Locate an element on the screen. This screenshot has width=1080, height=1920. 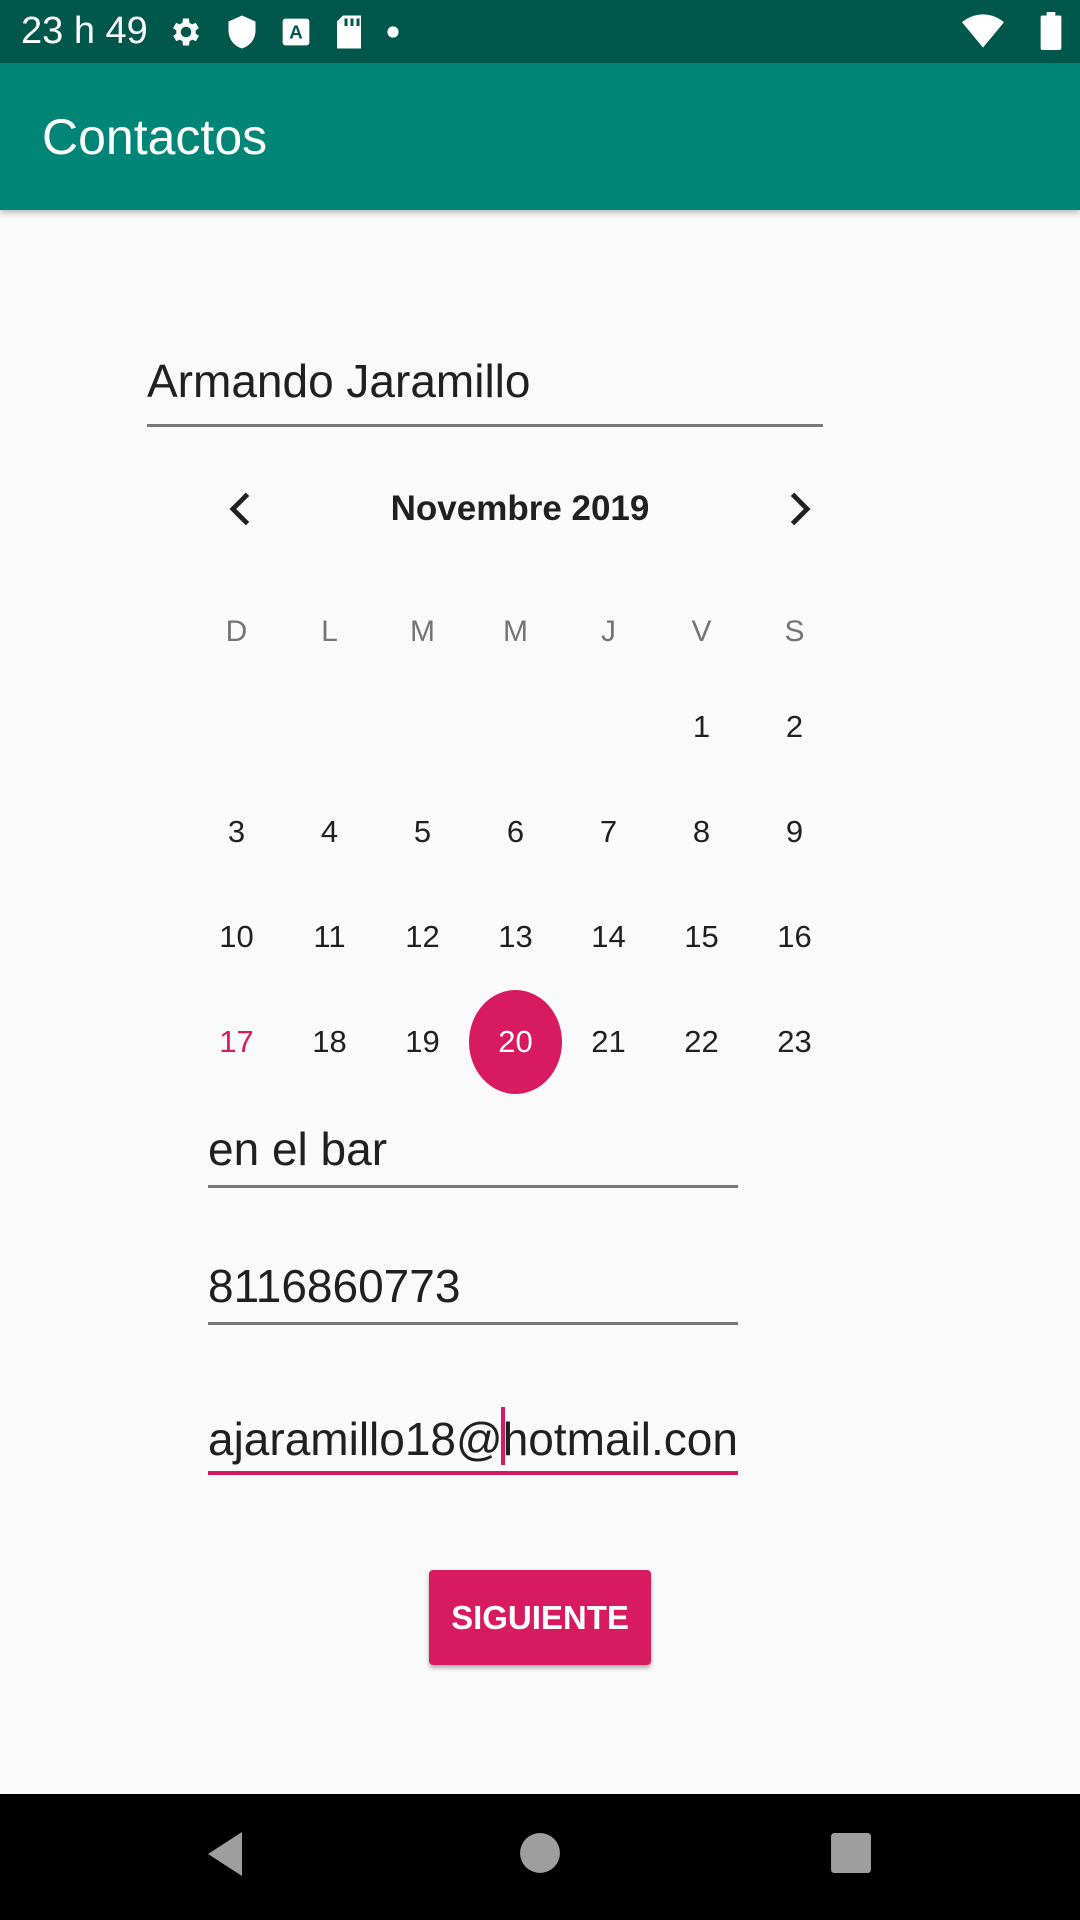
calendar-day-label: 8 is located at coordinates (701, 831).